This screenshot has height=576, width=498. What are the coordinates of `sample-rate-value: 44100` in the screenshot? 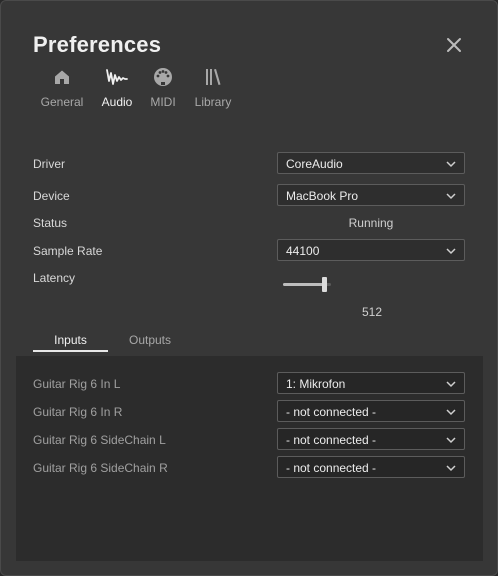 It's located at (303, 251).